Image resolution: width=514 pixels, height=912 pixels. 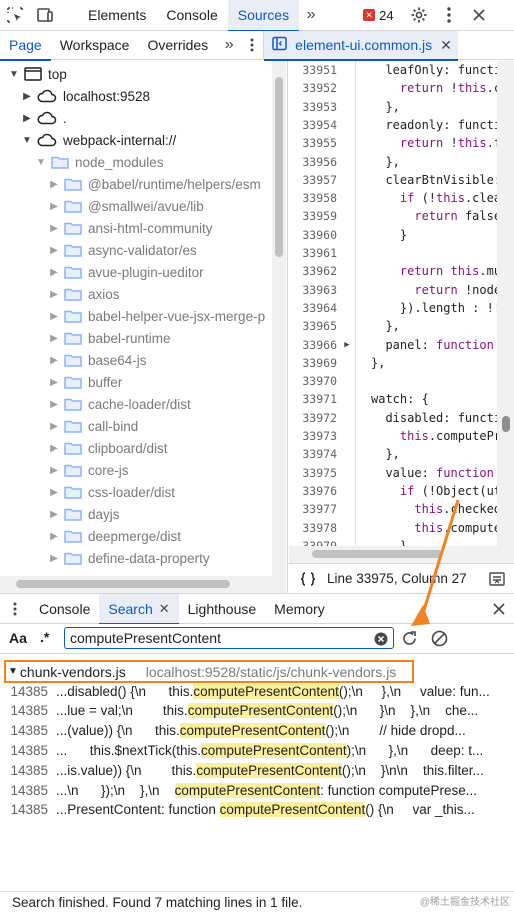 I want to click on tree-item: ▶ clipboard/dist, so click(x=107, y=448).